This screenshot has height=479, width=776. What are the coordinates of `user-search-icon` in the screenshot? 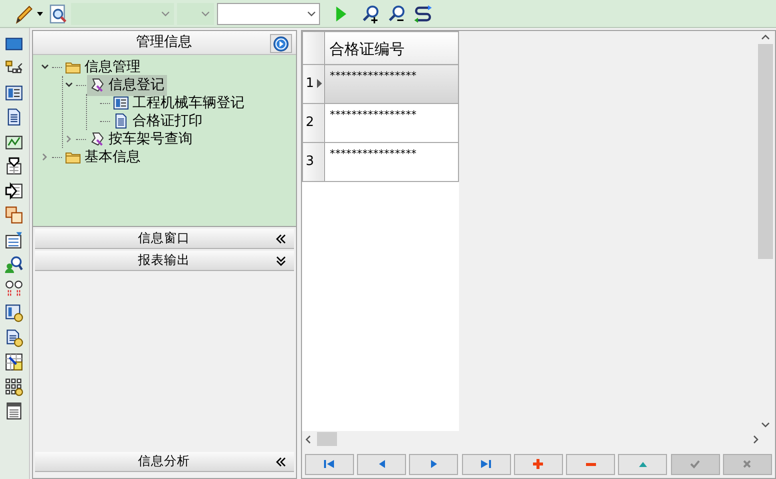 It's located at (14, 264).